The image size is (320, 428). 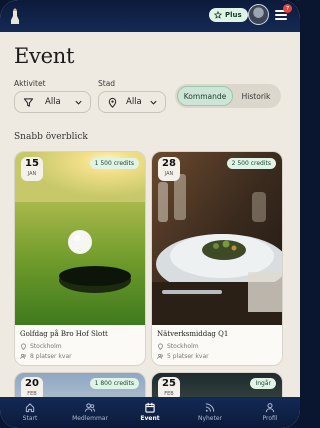 What do you see at coordinates (28, 102) in the screenshot?
I see `filter-icon` at bounding box center [28, 102].